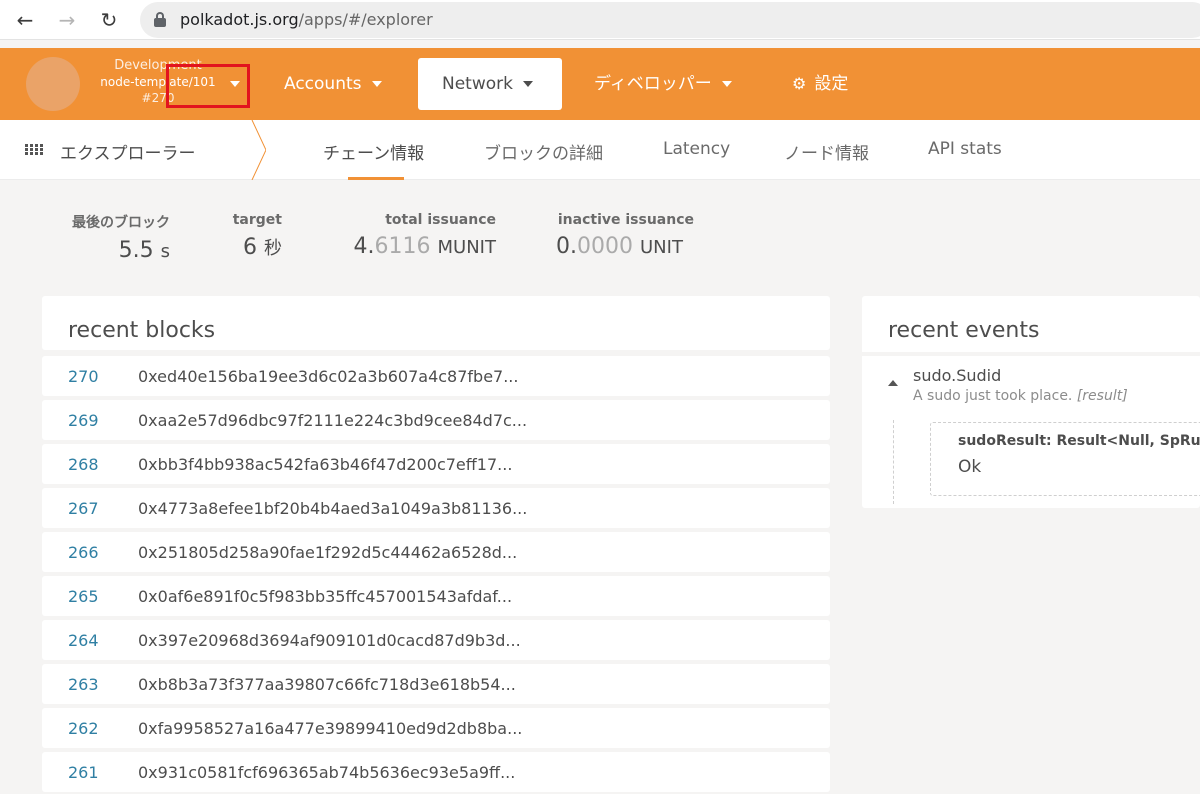 The image size is (1200, 794). What do you see at coordinates (83, 684) in the screenshot?
I see `block-number-link: 263` at bounding box center [83, 684].